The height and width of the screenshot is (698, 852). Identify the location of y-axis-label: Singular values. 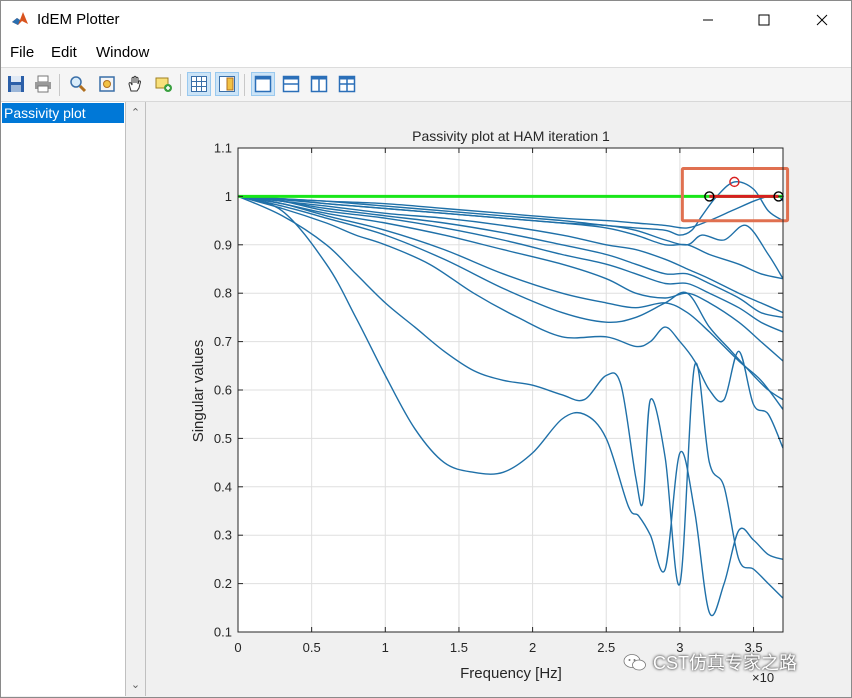
(198, 391).